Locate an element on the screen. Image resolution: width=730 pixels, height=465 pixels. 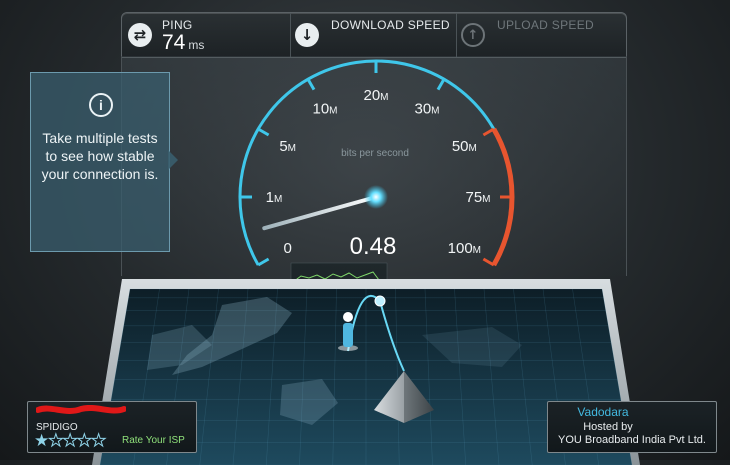
download-panel: ↓ DOWNLOAD SPEED is located at coordinates (373, 35).